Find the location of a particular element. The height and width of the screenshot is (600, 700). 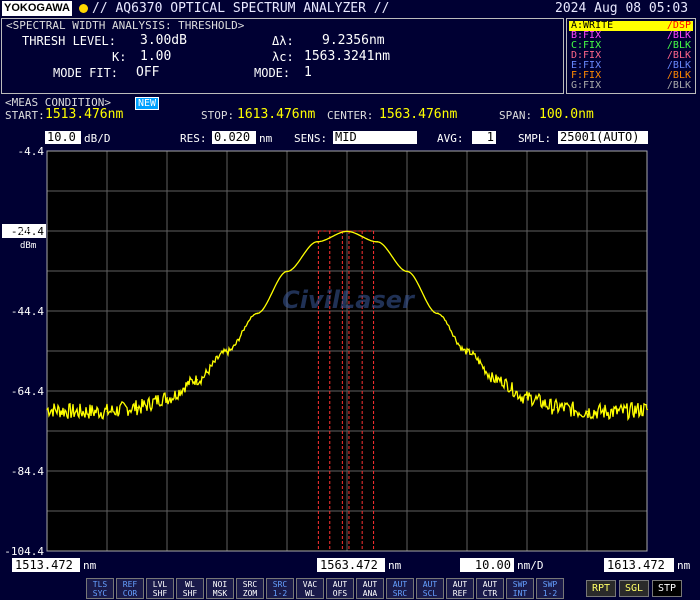

softkey-button: AUT CTR is located at coordinates (490, 588).